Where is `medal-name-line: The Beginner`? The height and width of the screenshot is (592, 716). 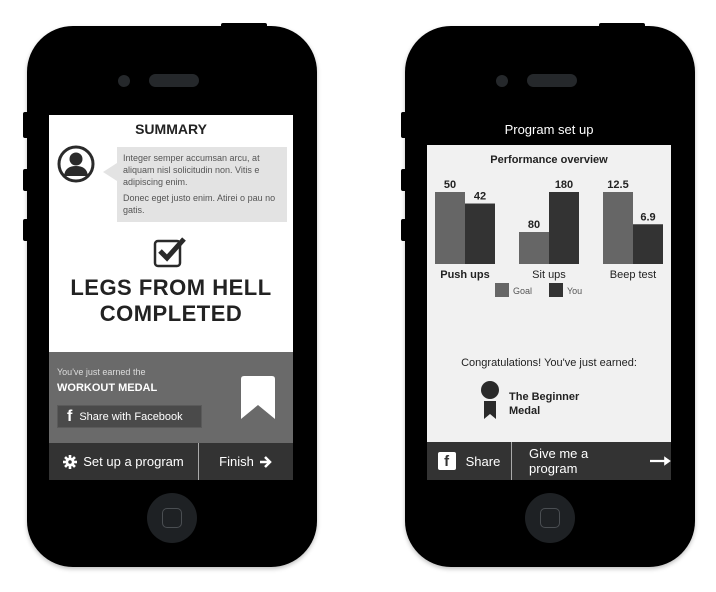 medal-name-line: The Beginner is located at coordinates (544, 397).